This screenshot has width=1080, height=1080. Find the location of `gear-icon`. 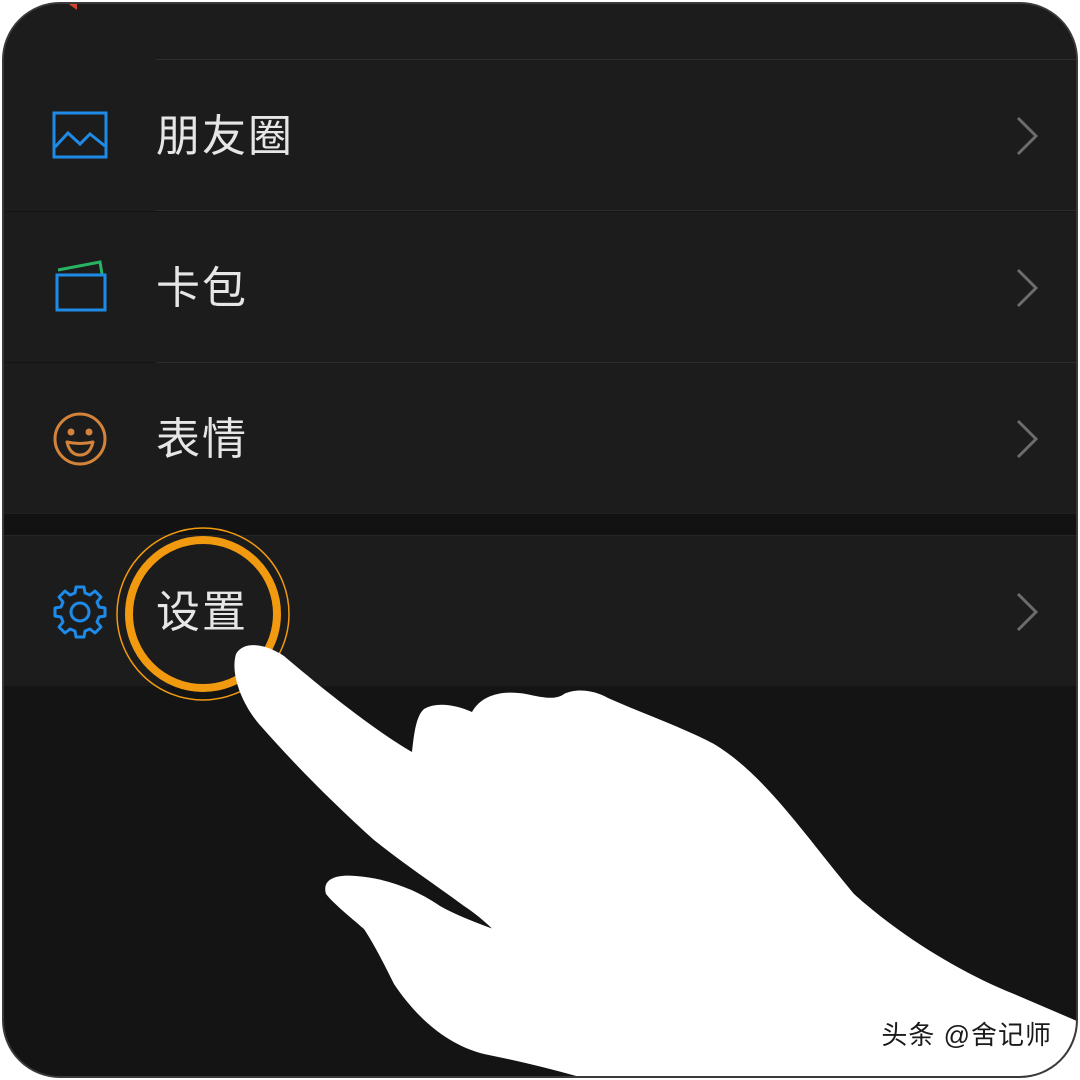

gear-icon is located at coordinates (80, 612).